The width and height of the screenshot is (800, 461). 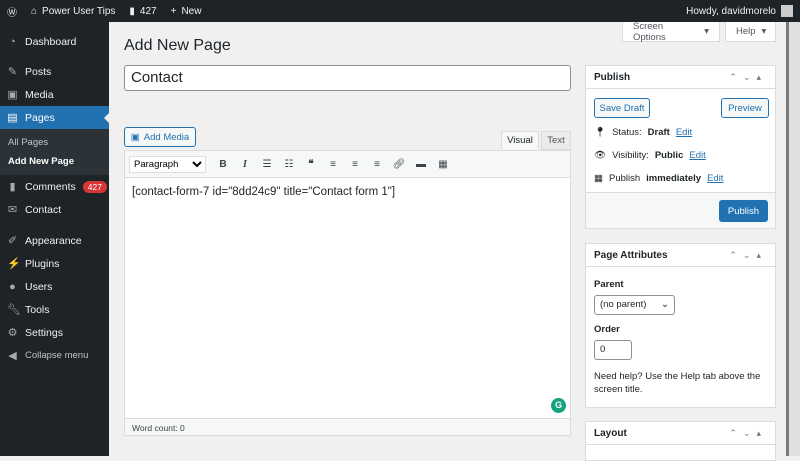 I want to click on wordpress-logo-icon: Ⓦ, so click(x=12, y=11).